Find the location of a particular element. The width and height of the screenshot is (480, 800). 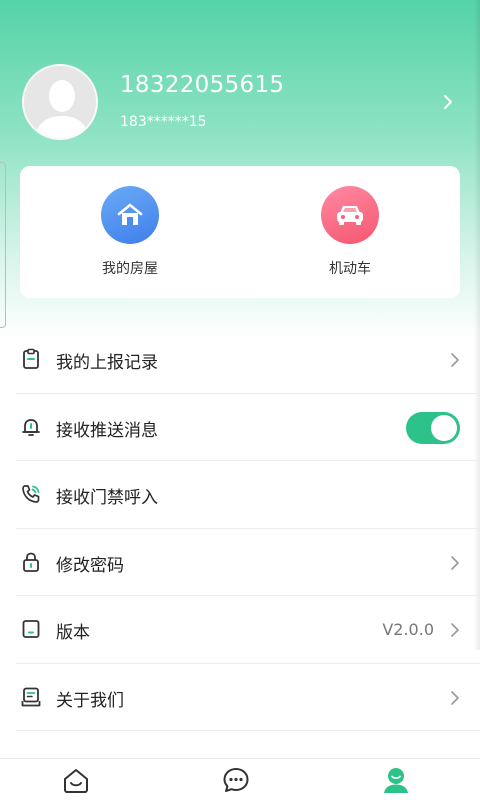

avatar is located at coordinates (60, 102).